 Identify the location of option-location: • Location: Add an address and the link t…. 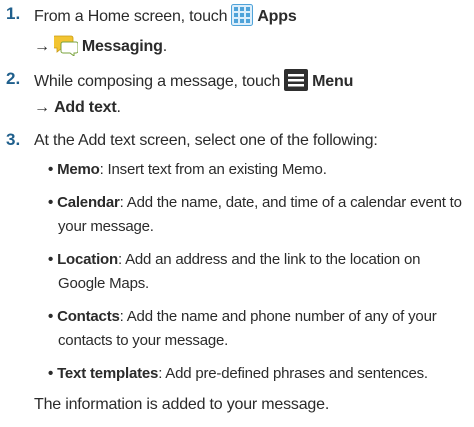
(234, 260).